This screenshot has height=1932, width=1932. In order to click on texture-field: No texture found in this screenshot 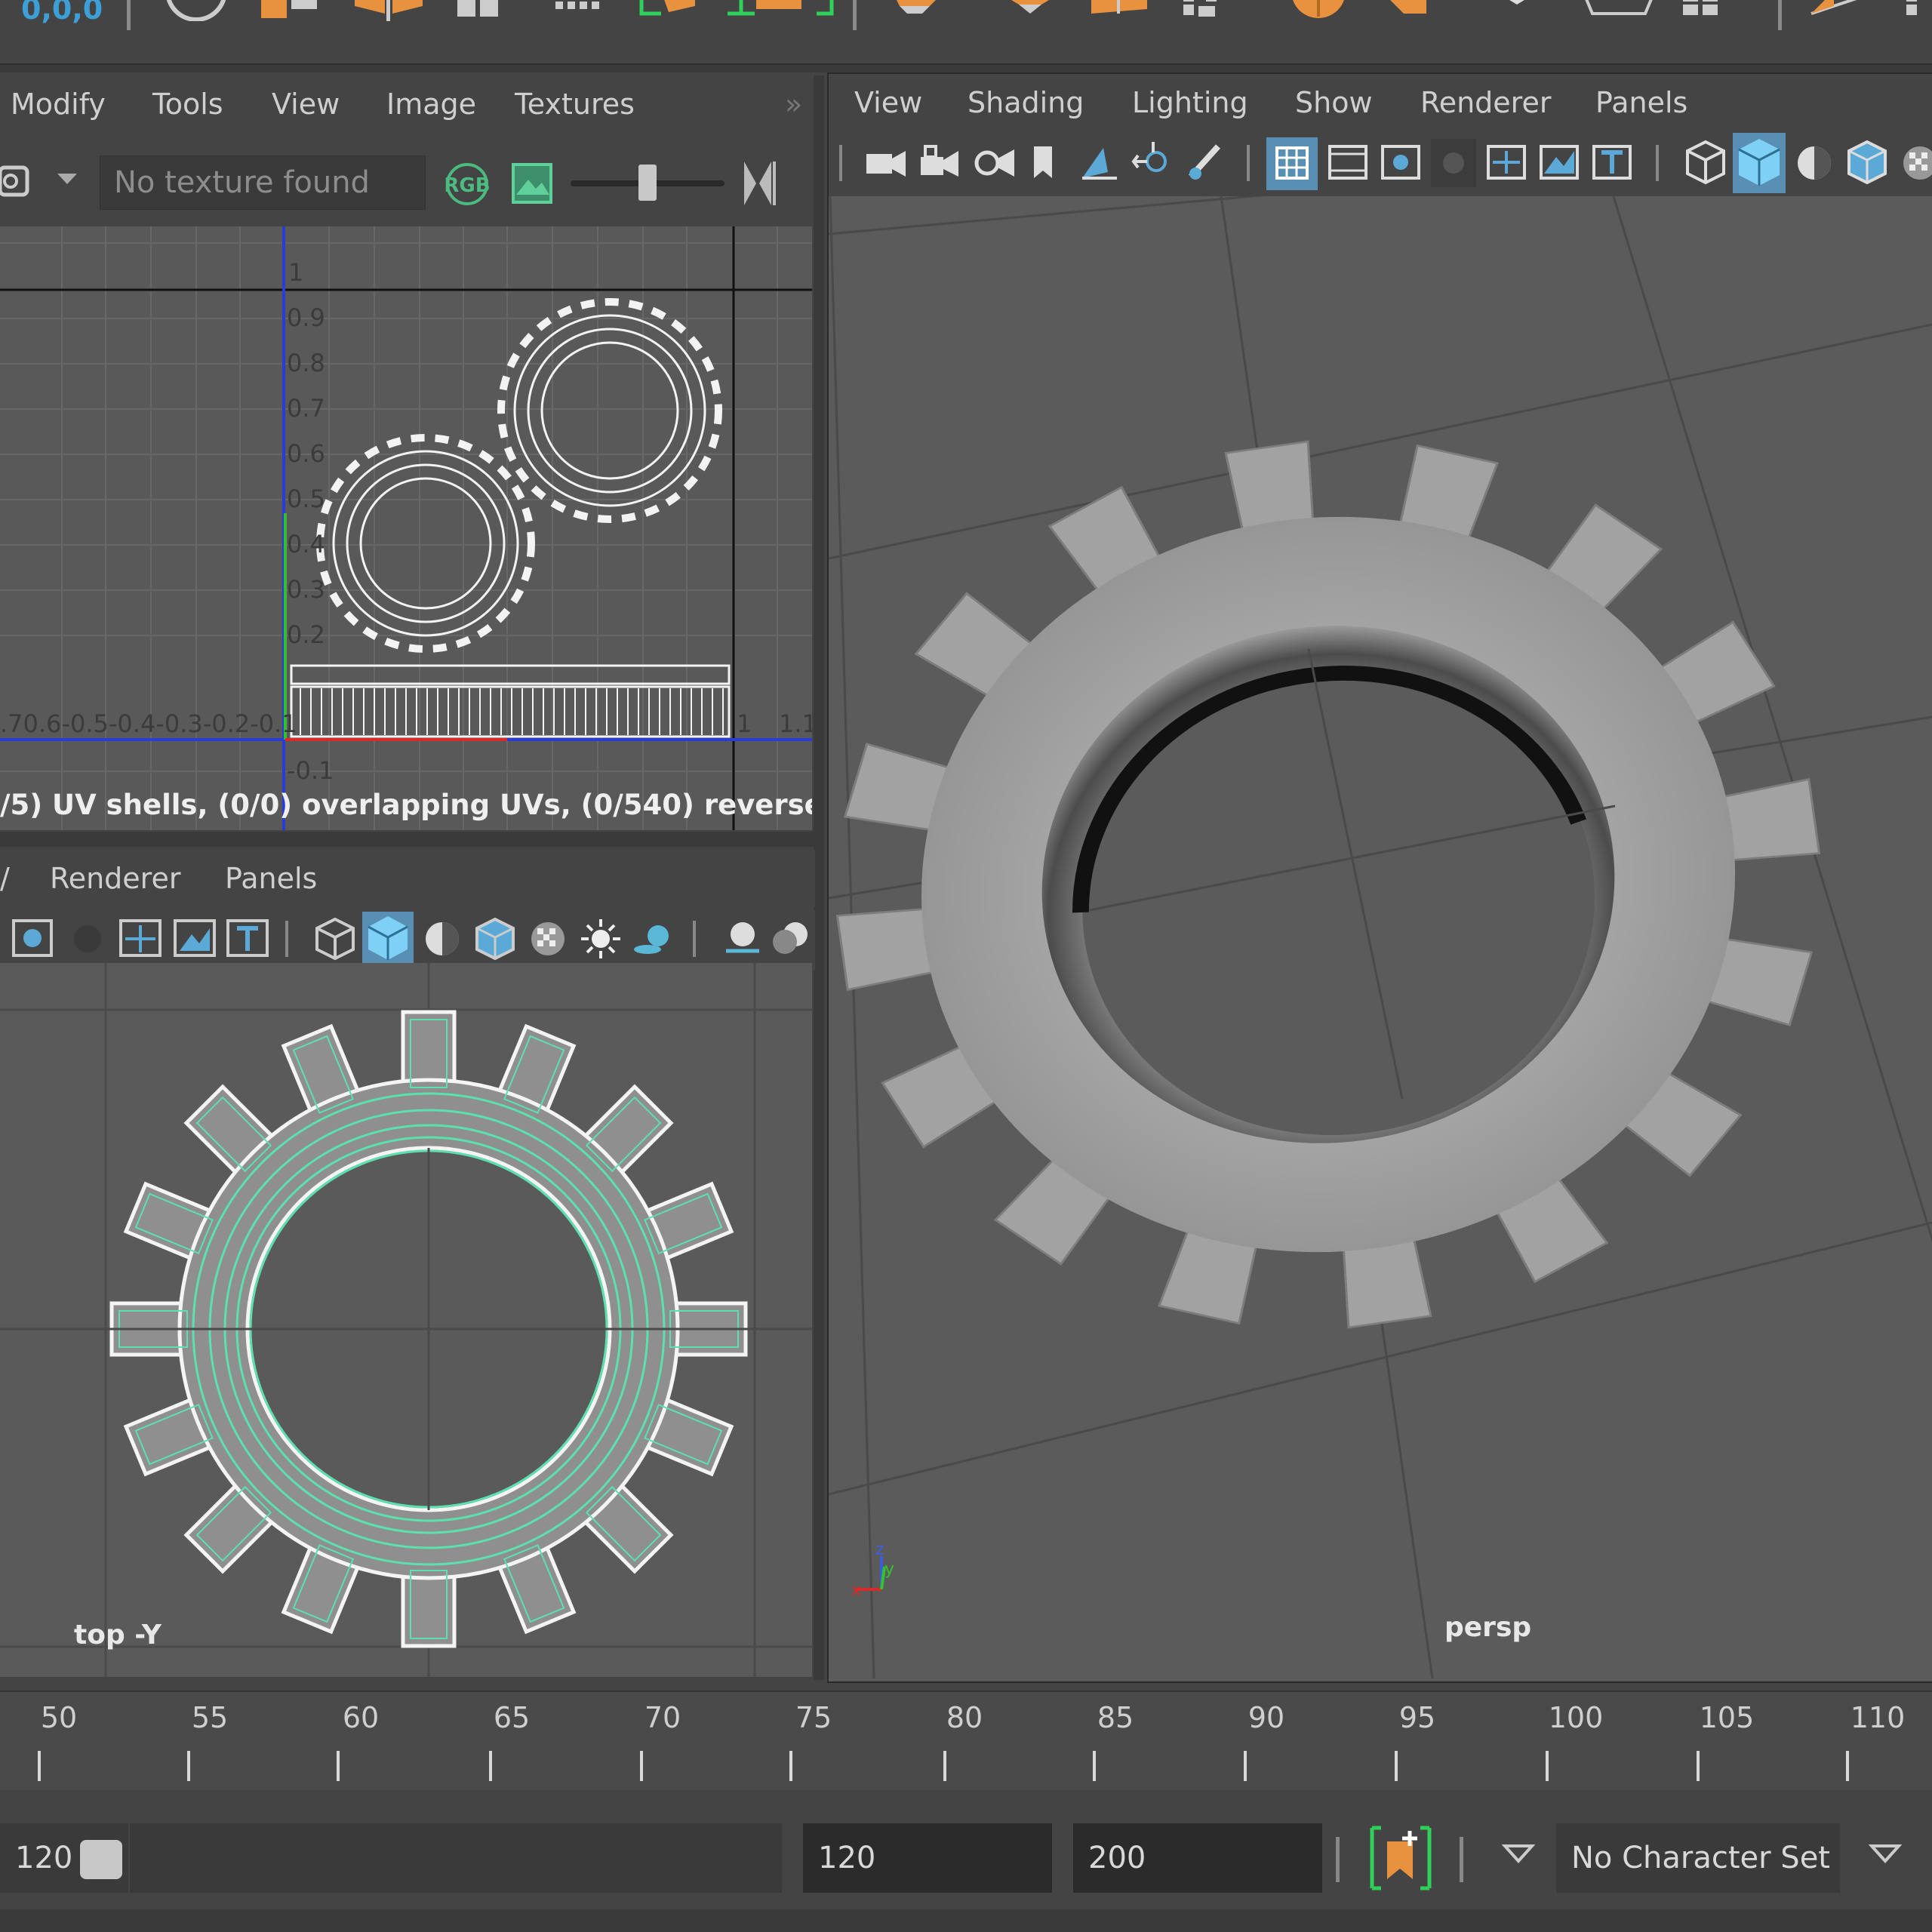, I will do `click(263, 182)`.